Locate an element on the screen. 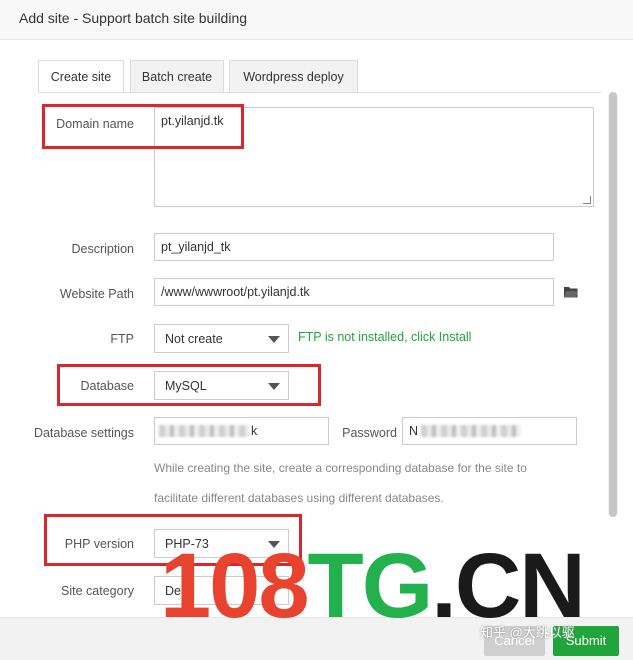 This screenshot has width=633, height=660. db-password-prefix: N is located at coordinates (414, 431).